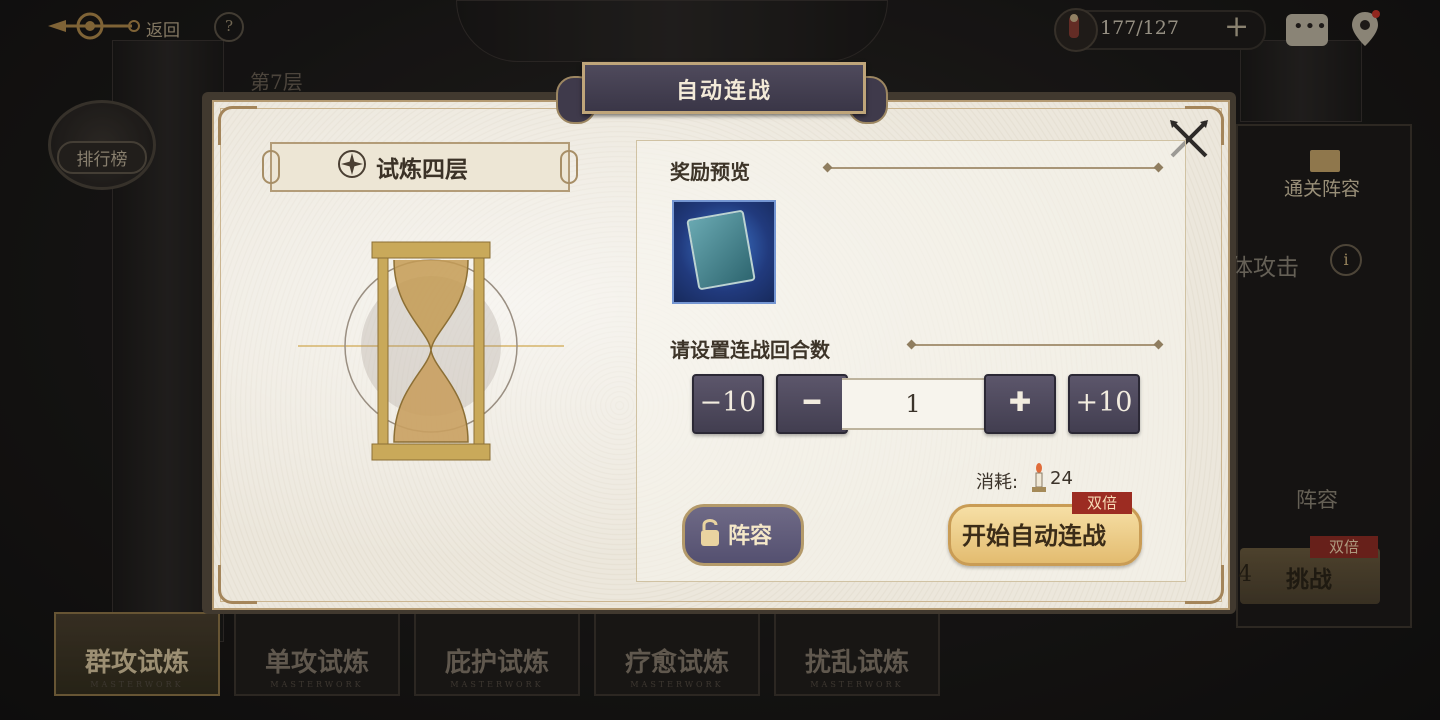 The height and width of the screenshot is (720, 1440). Describe the element at coordinates (1104, 404) in the screenshot. I see `plus-10-button: +10` at that location.